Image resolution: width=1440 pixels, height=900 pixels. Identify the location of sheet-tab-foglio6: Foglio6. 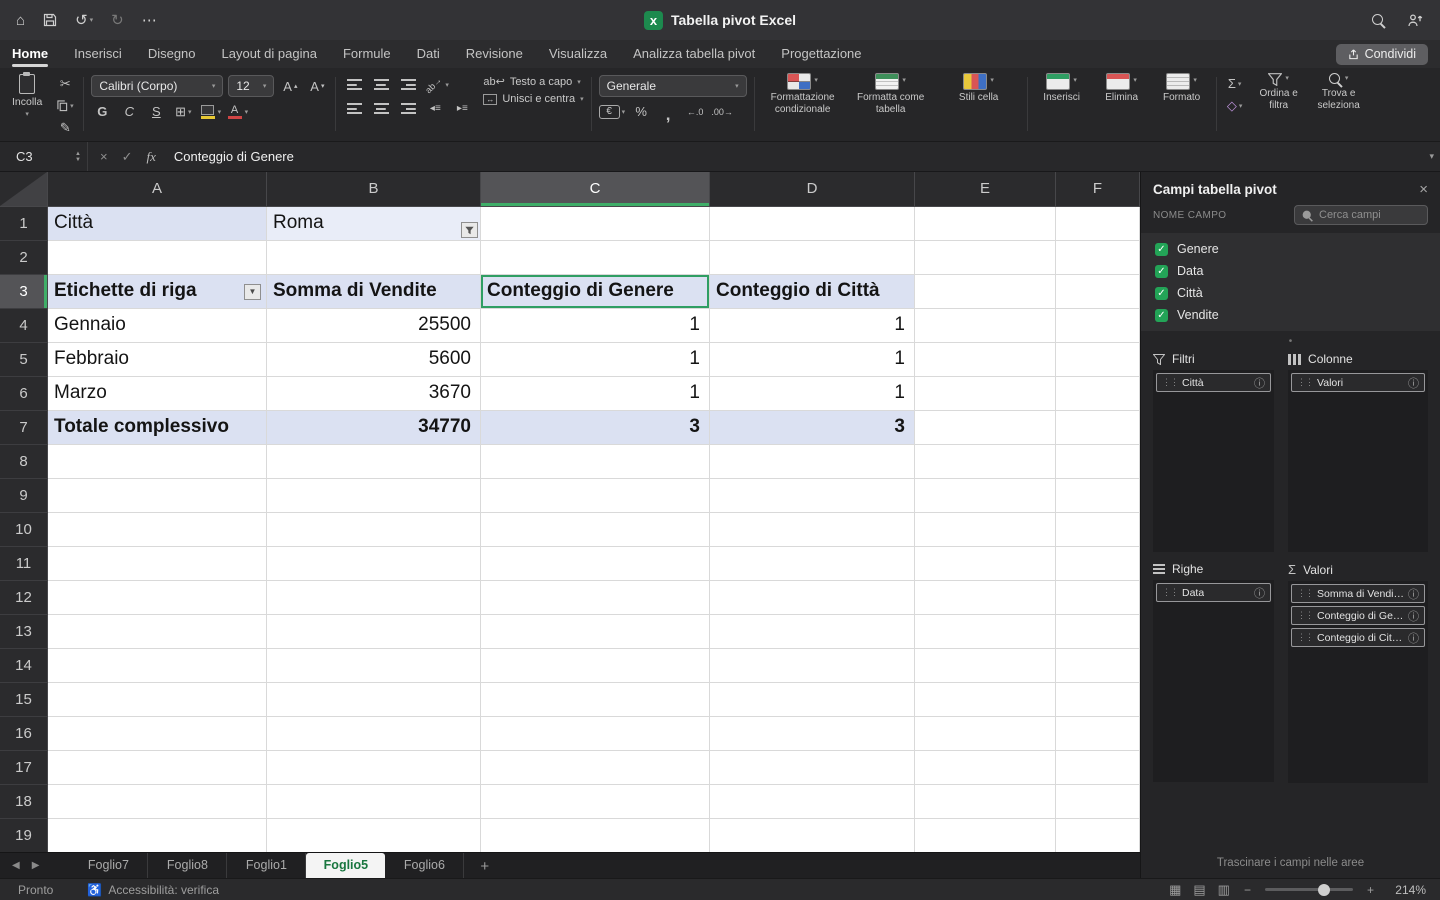
(425, 865).